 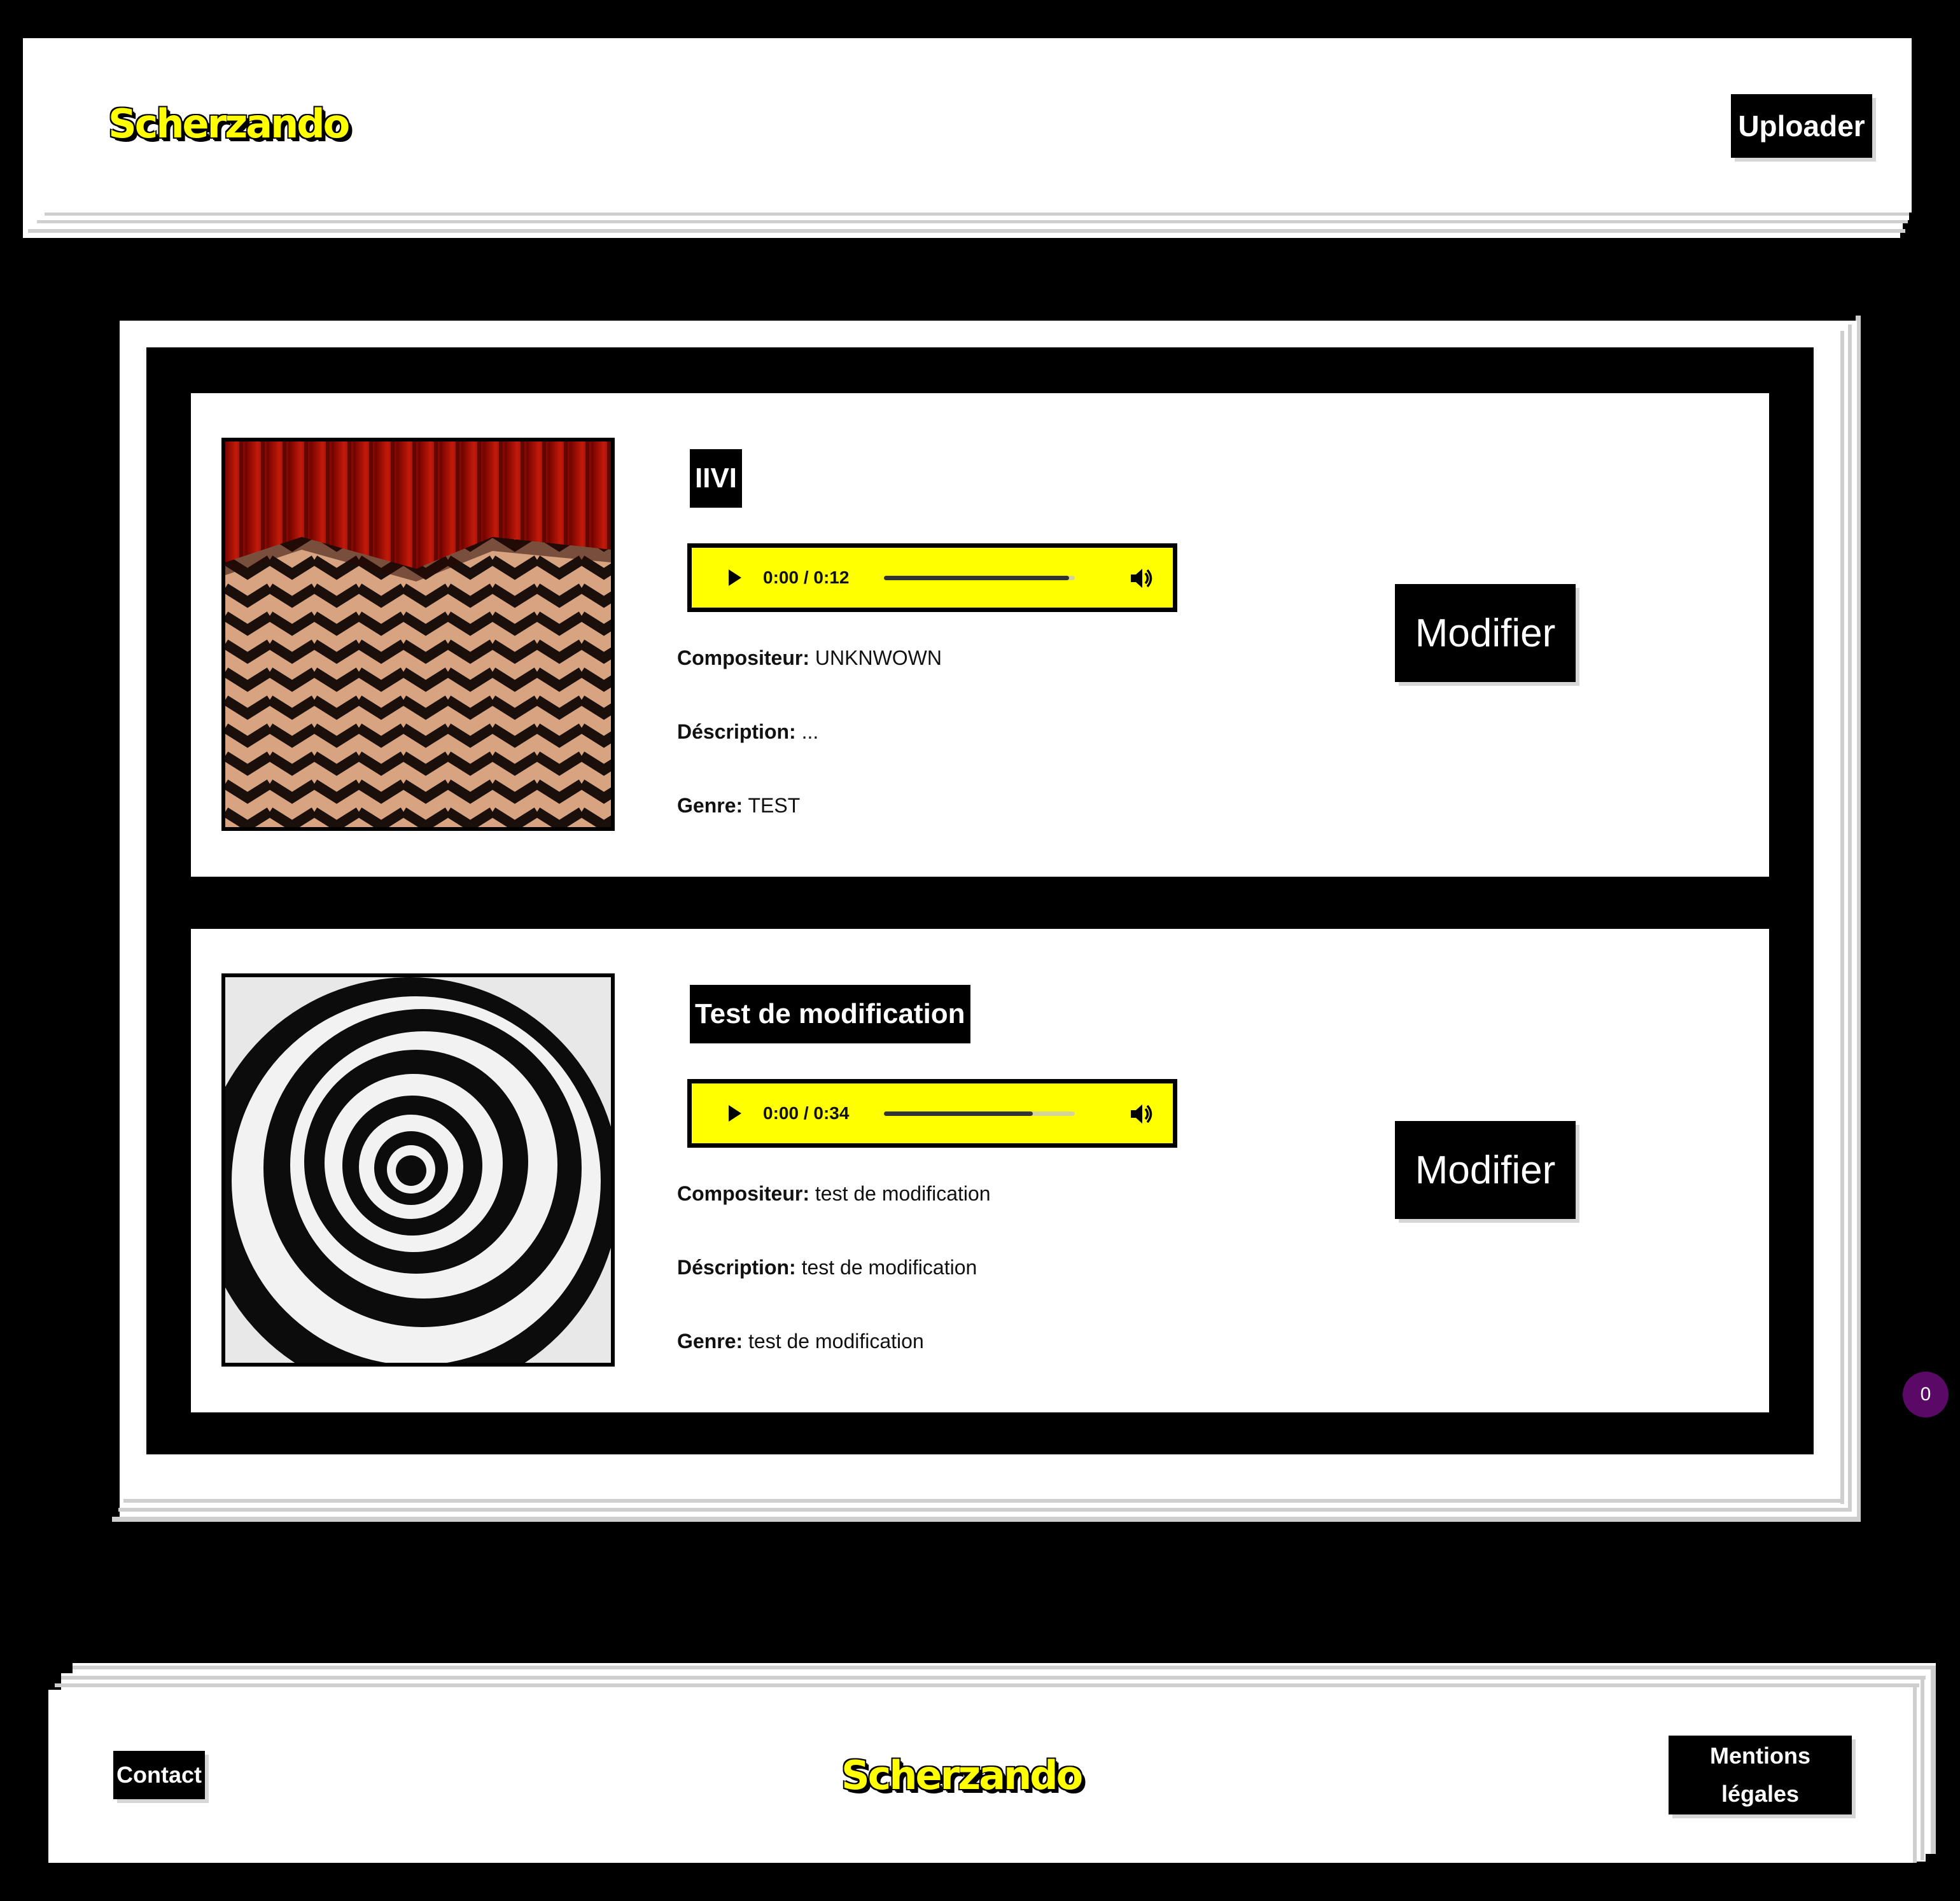 What do you see at coordinates (824, 577) in the screenshot?
I see `player-duration: / 0:12` at bounding box center [824, 577].